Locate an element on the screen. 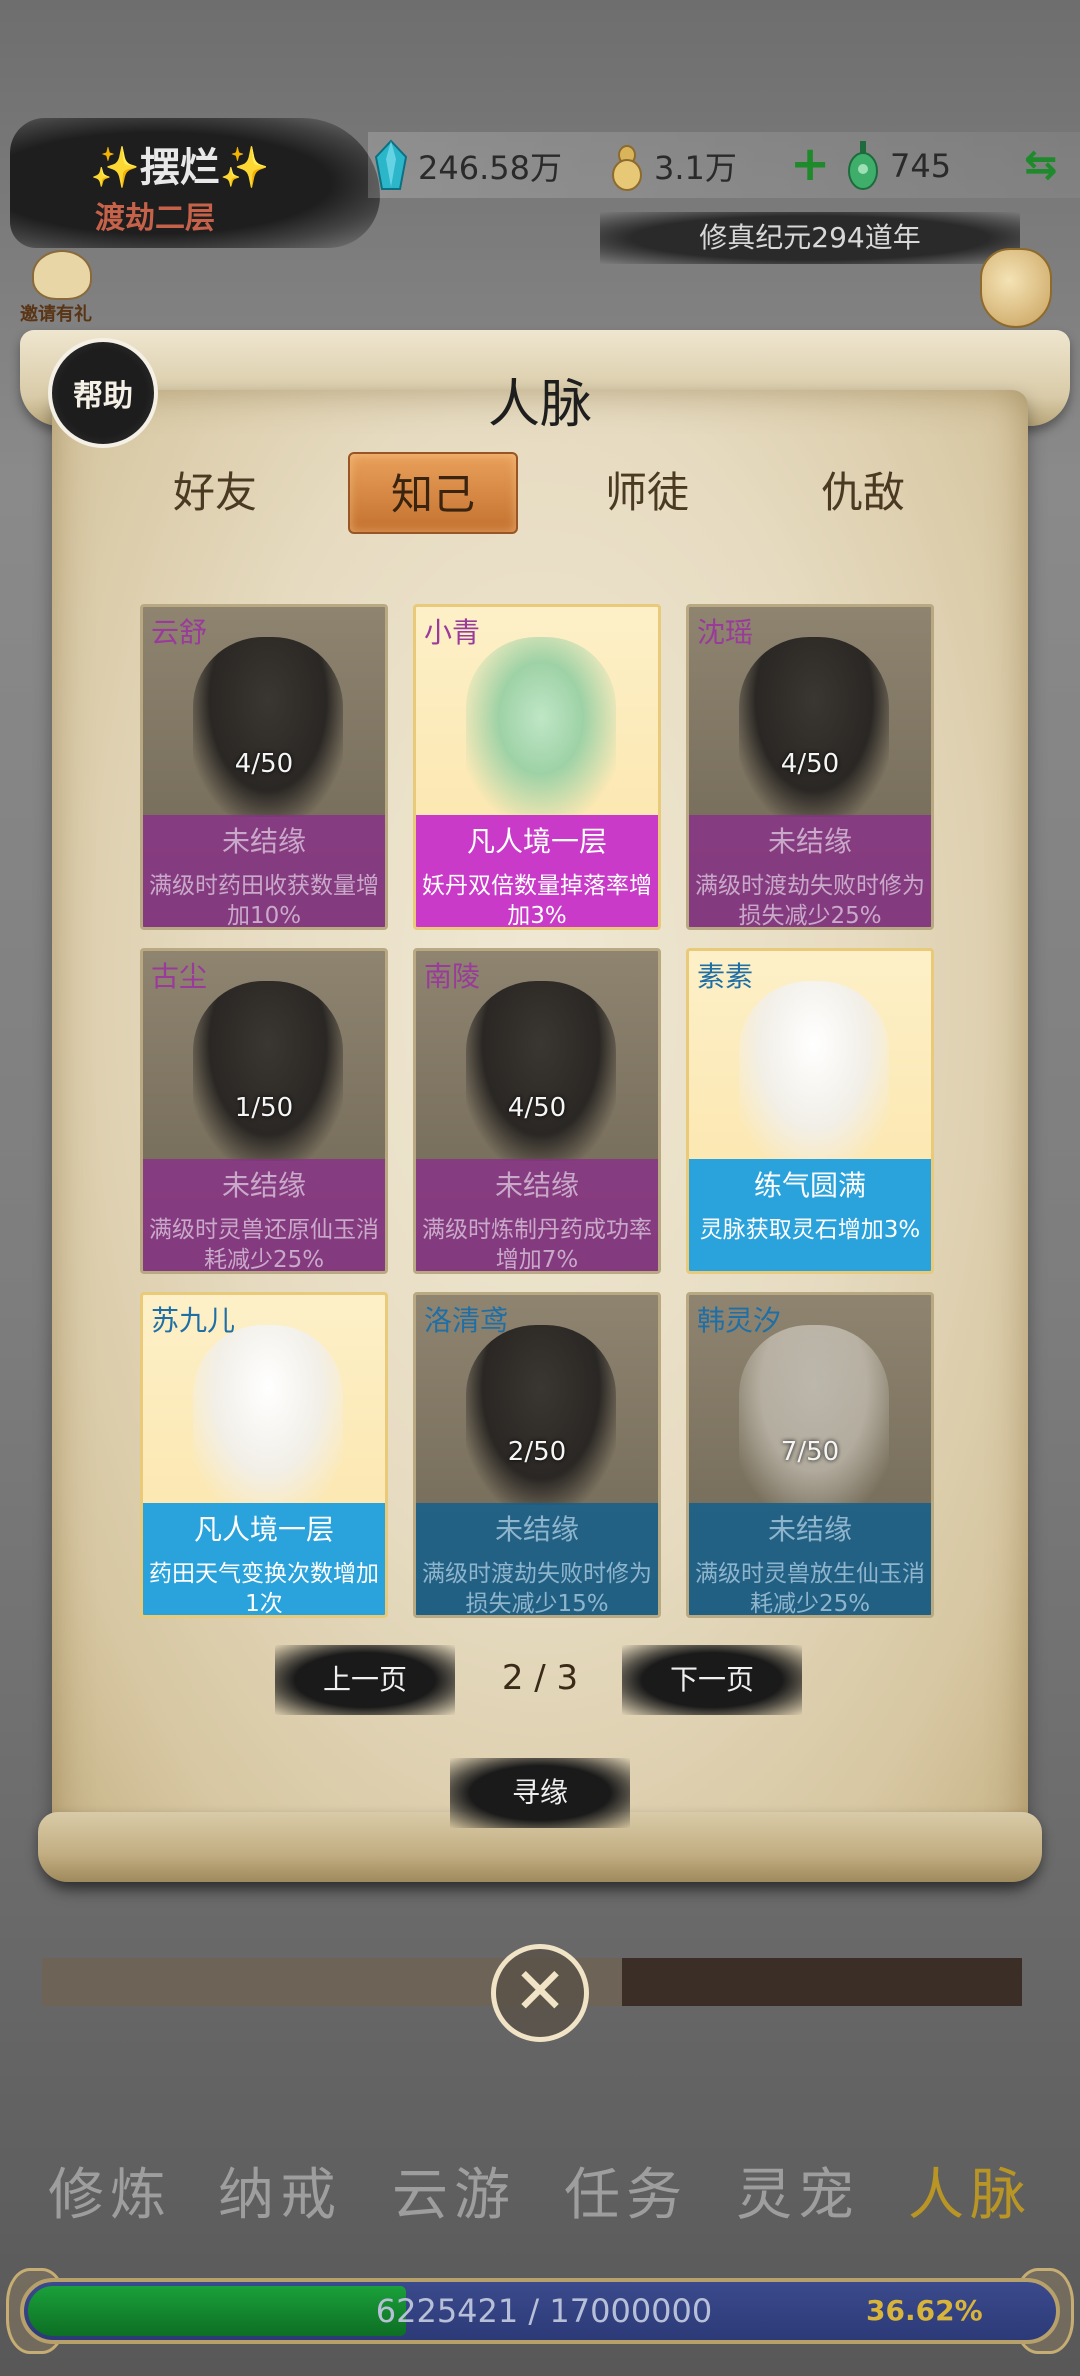  tab-confidant: 知己 is located at coordinates (433, 493).